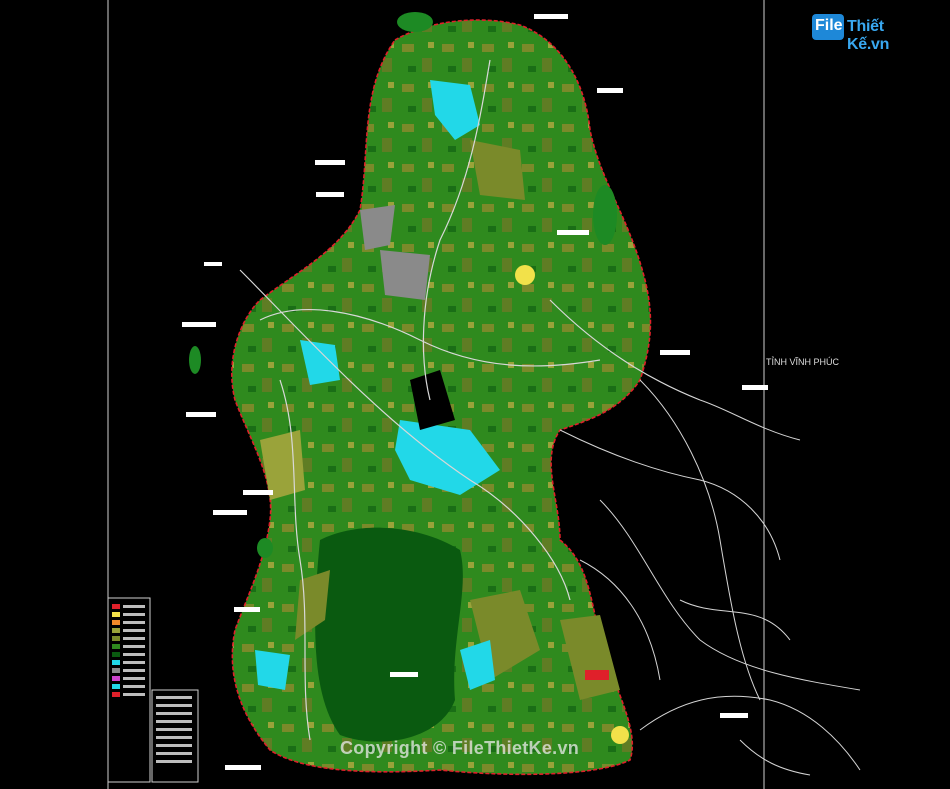 The width and height of the screenshot is (950, 789). What do you see at coordinates (460, 748) in the screenshot?
I see `copyright-watermark: Copyright © FileThietKe.vn` at bounding box center [460, 748].